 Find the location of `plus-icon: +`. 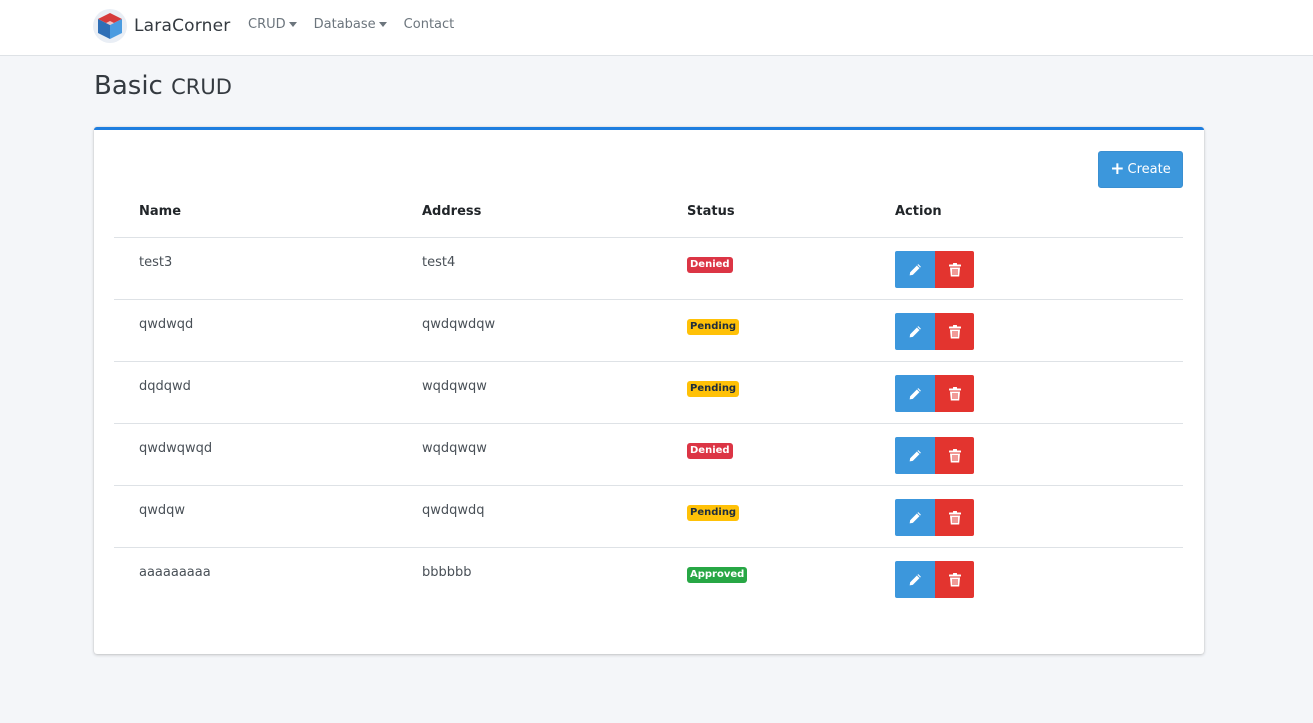

plus-icon: + is located at coordinates (1117, 169).